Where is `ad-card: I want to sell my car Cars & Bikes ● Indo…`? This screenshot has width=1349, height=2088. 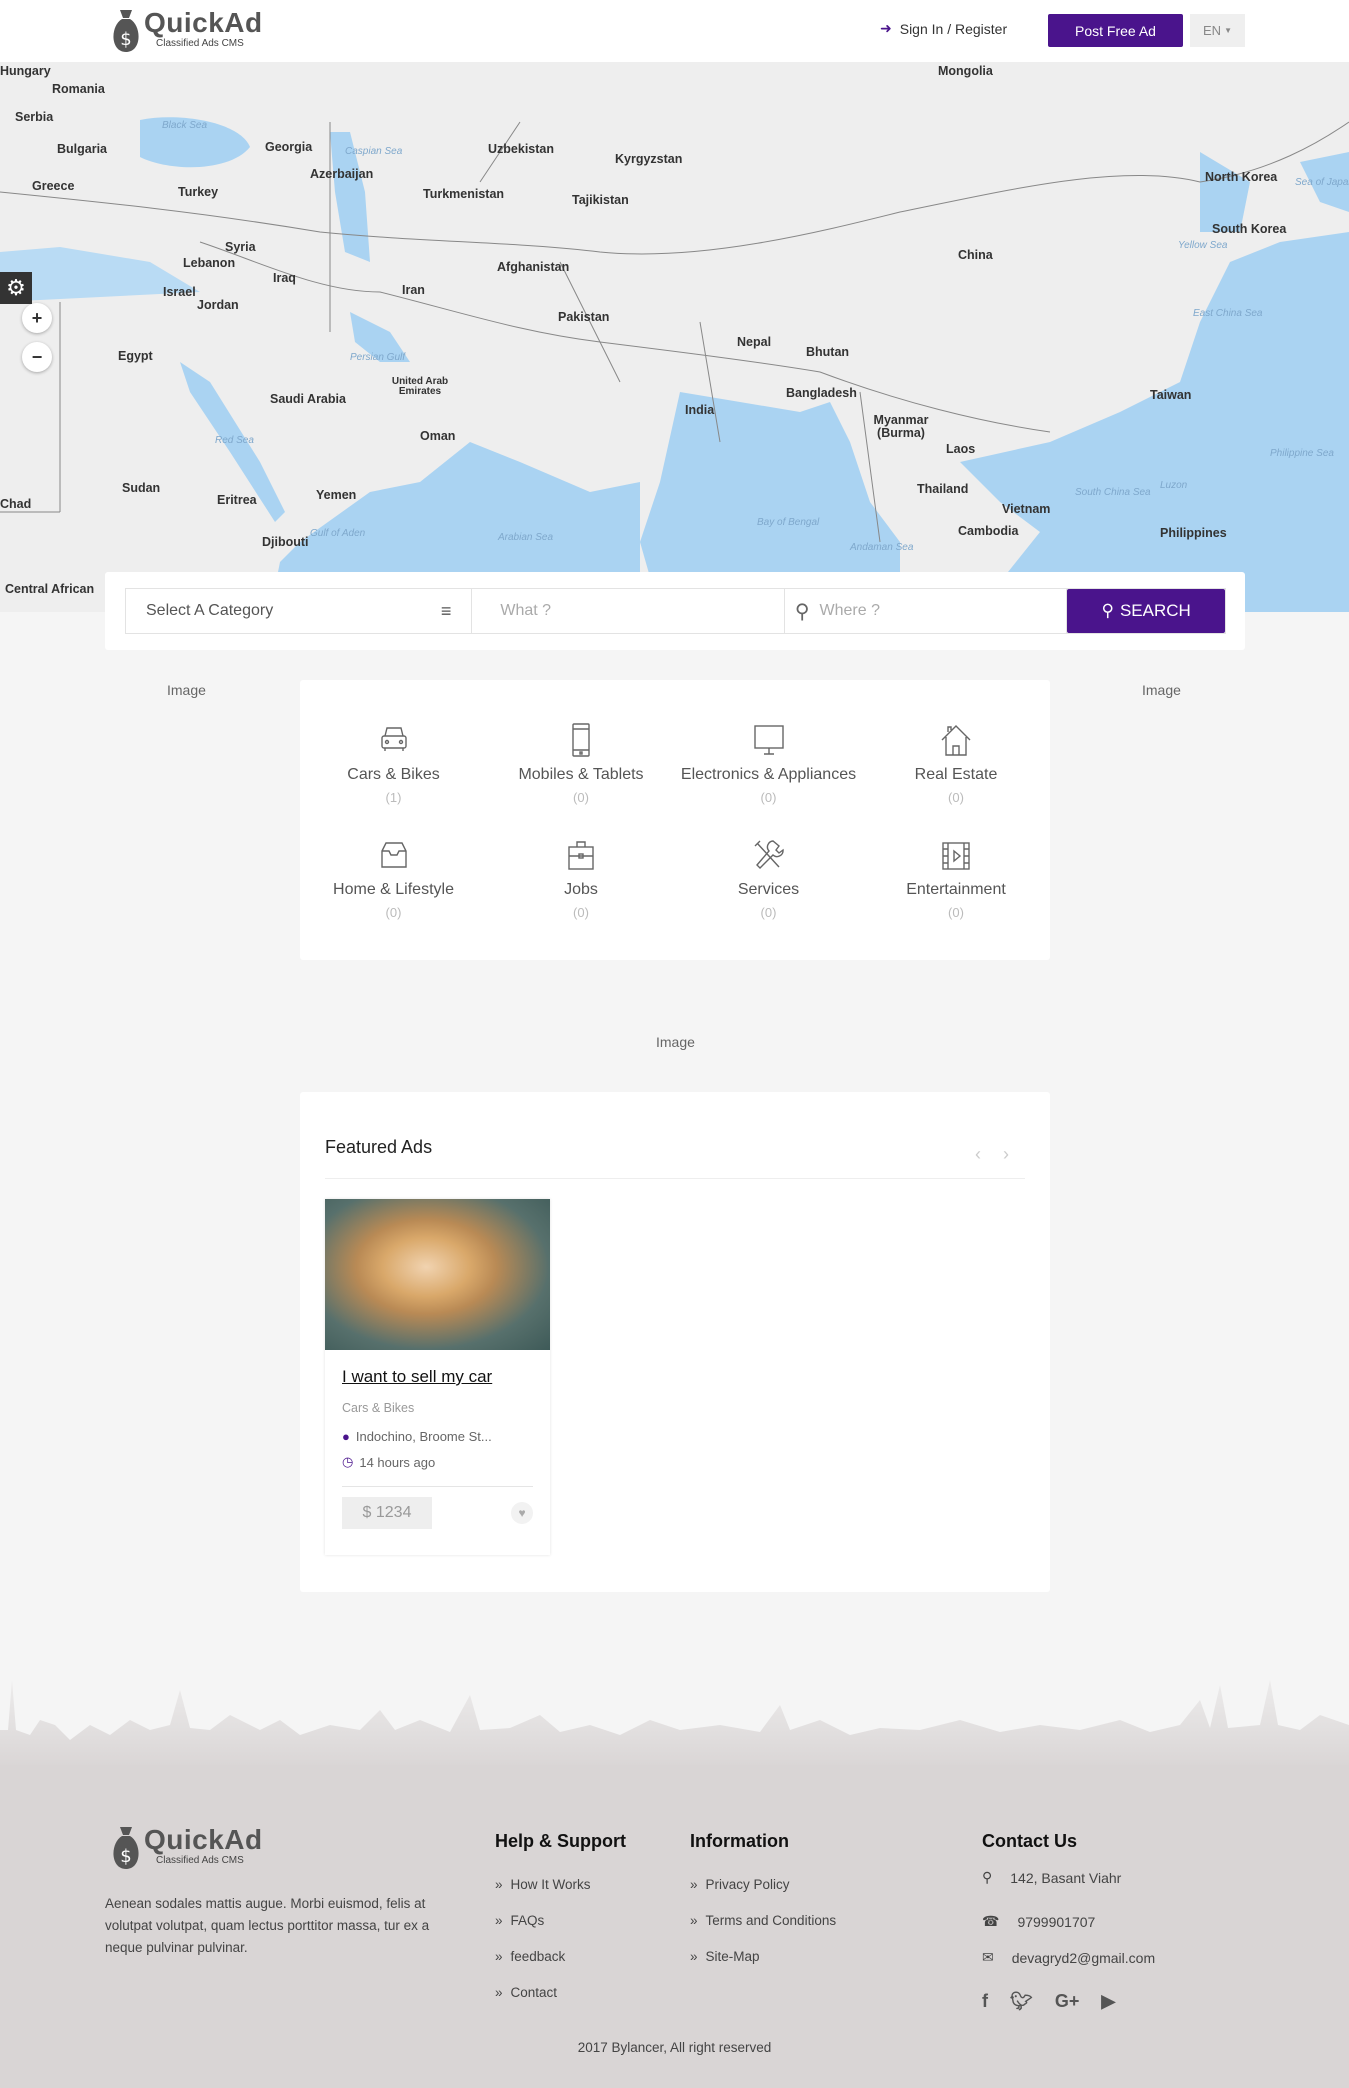 ad-card: I want to sell my car Cars & Bikes ● Indo… is located at coordinates (437, 1377).